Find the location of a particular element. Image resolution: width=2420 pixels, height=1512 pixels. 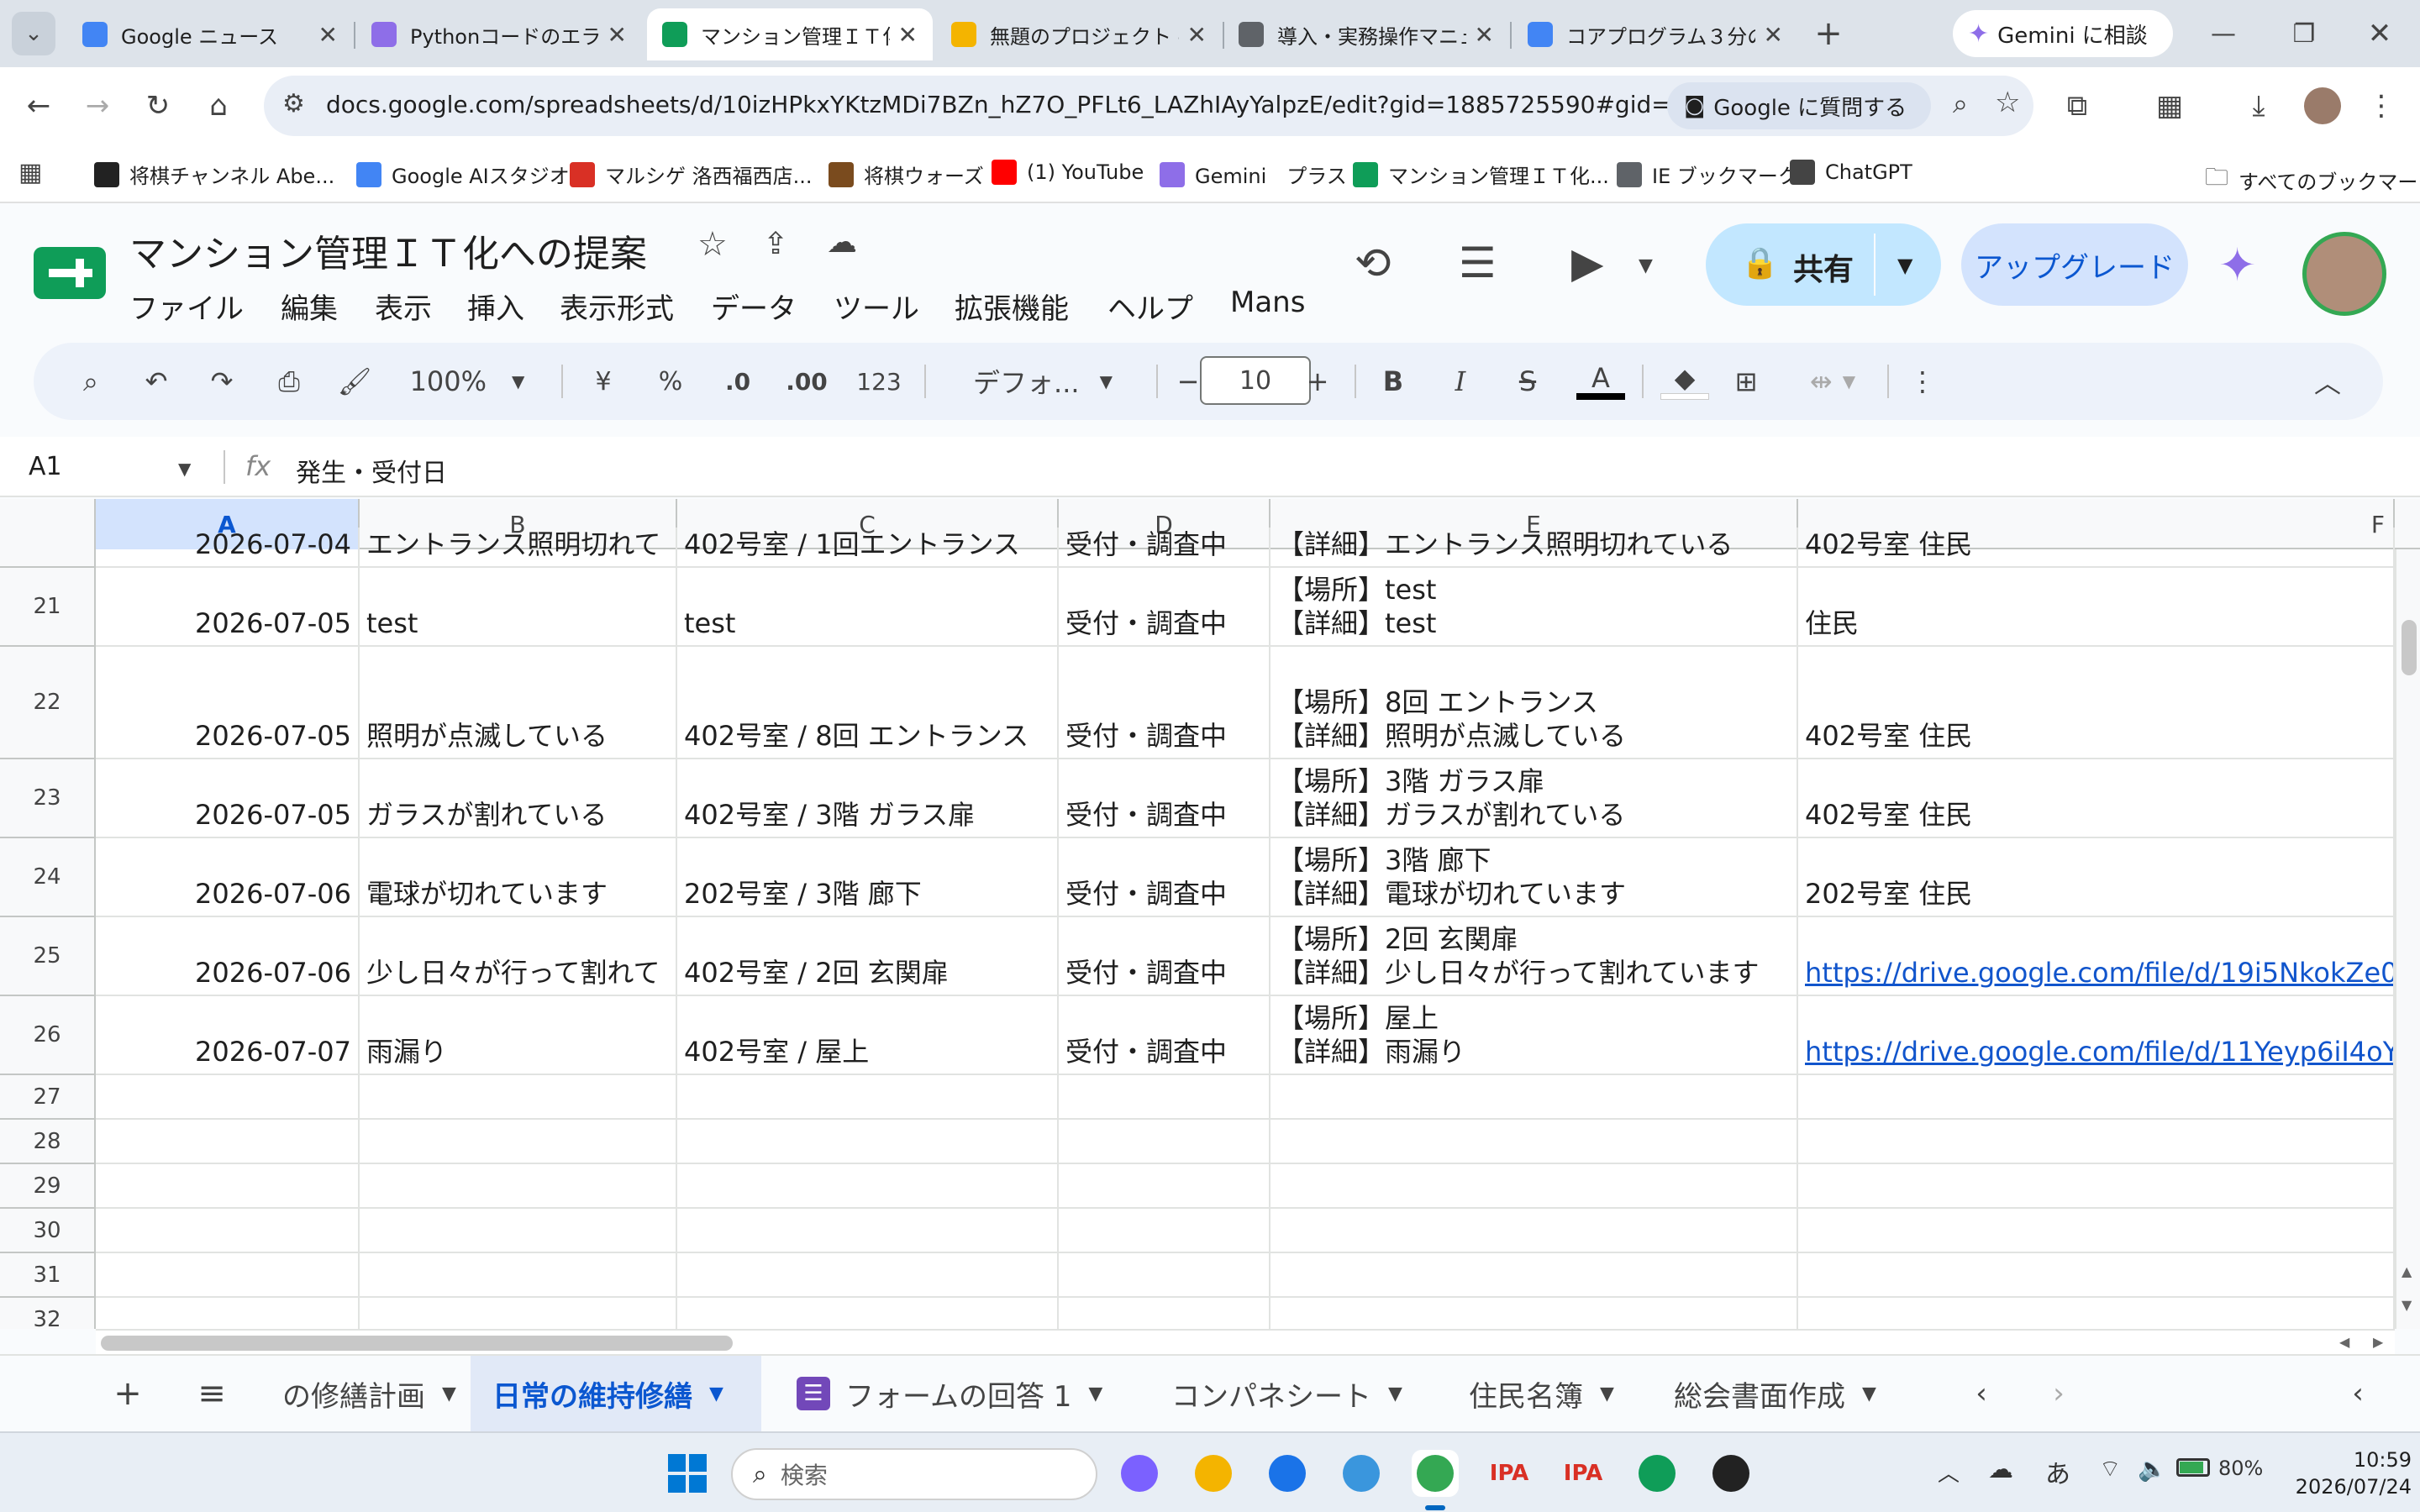

edge-icon is located at coordinates (1657, 1473).